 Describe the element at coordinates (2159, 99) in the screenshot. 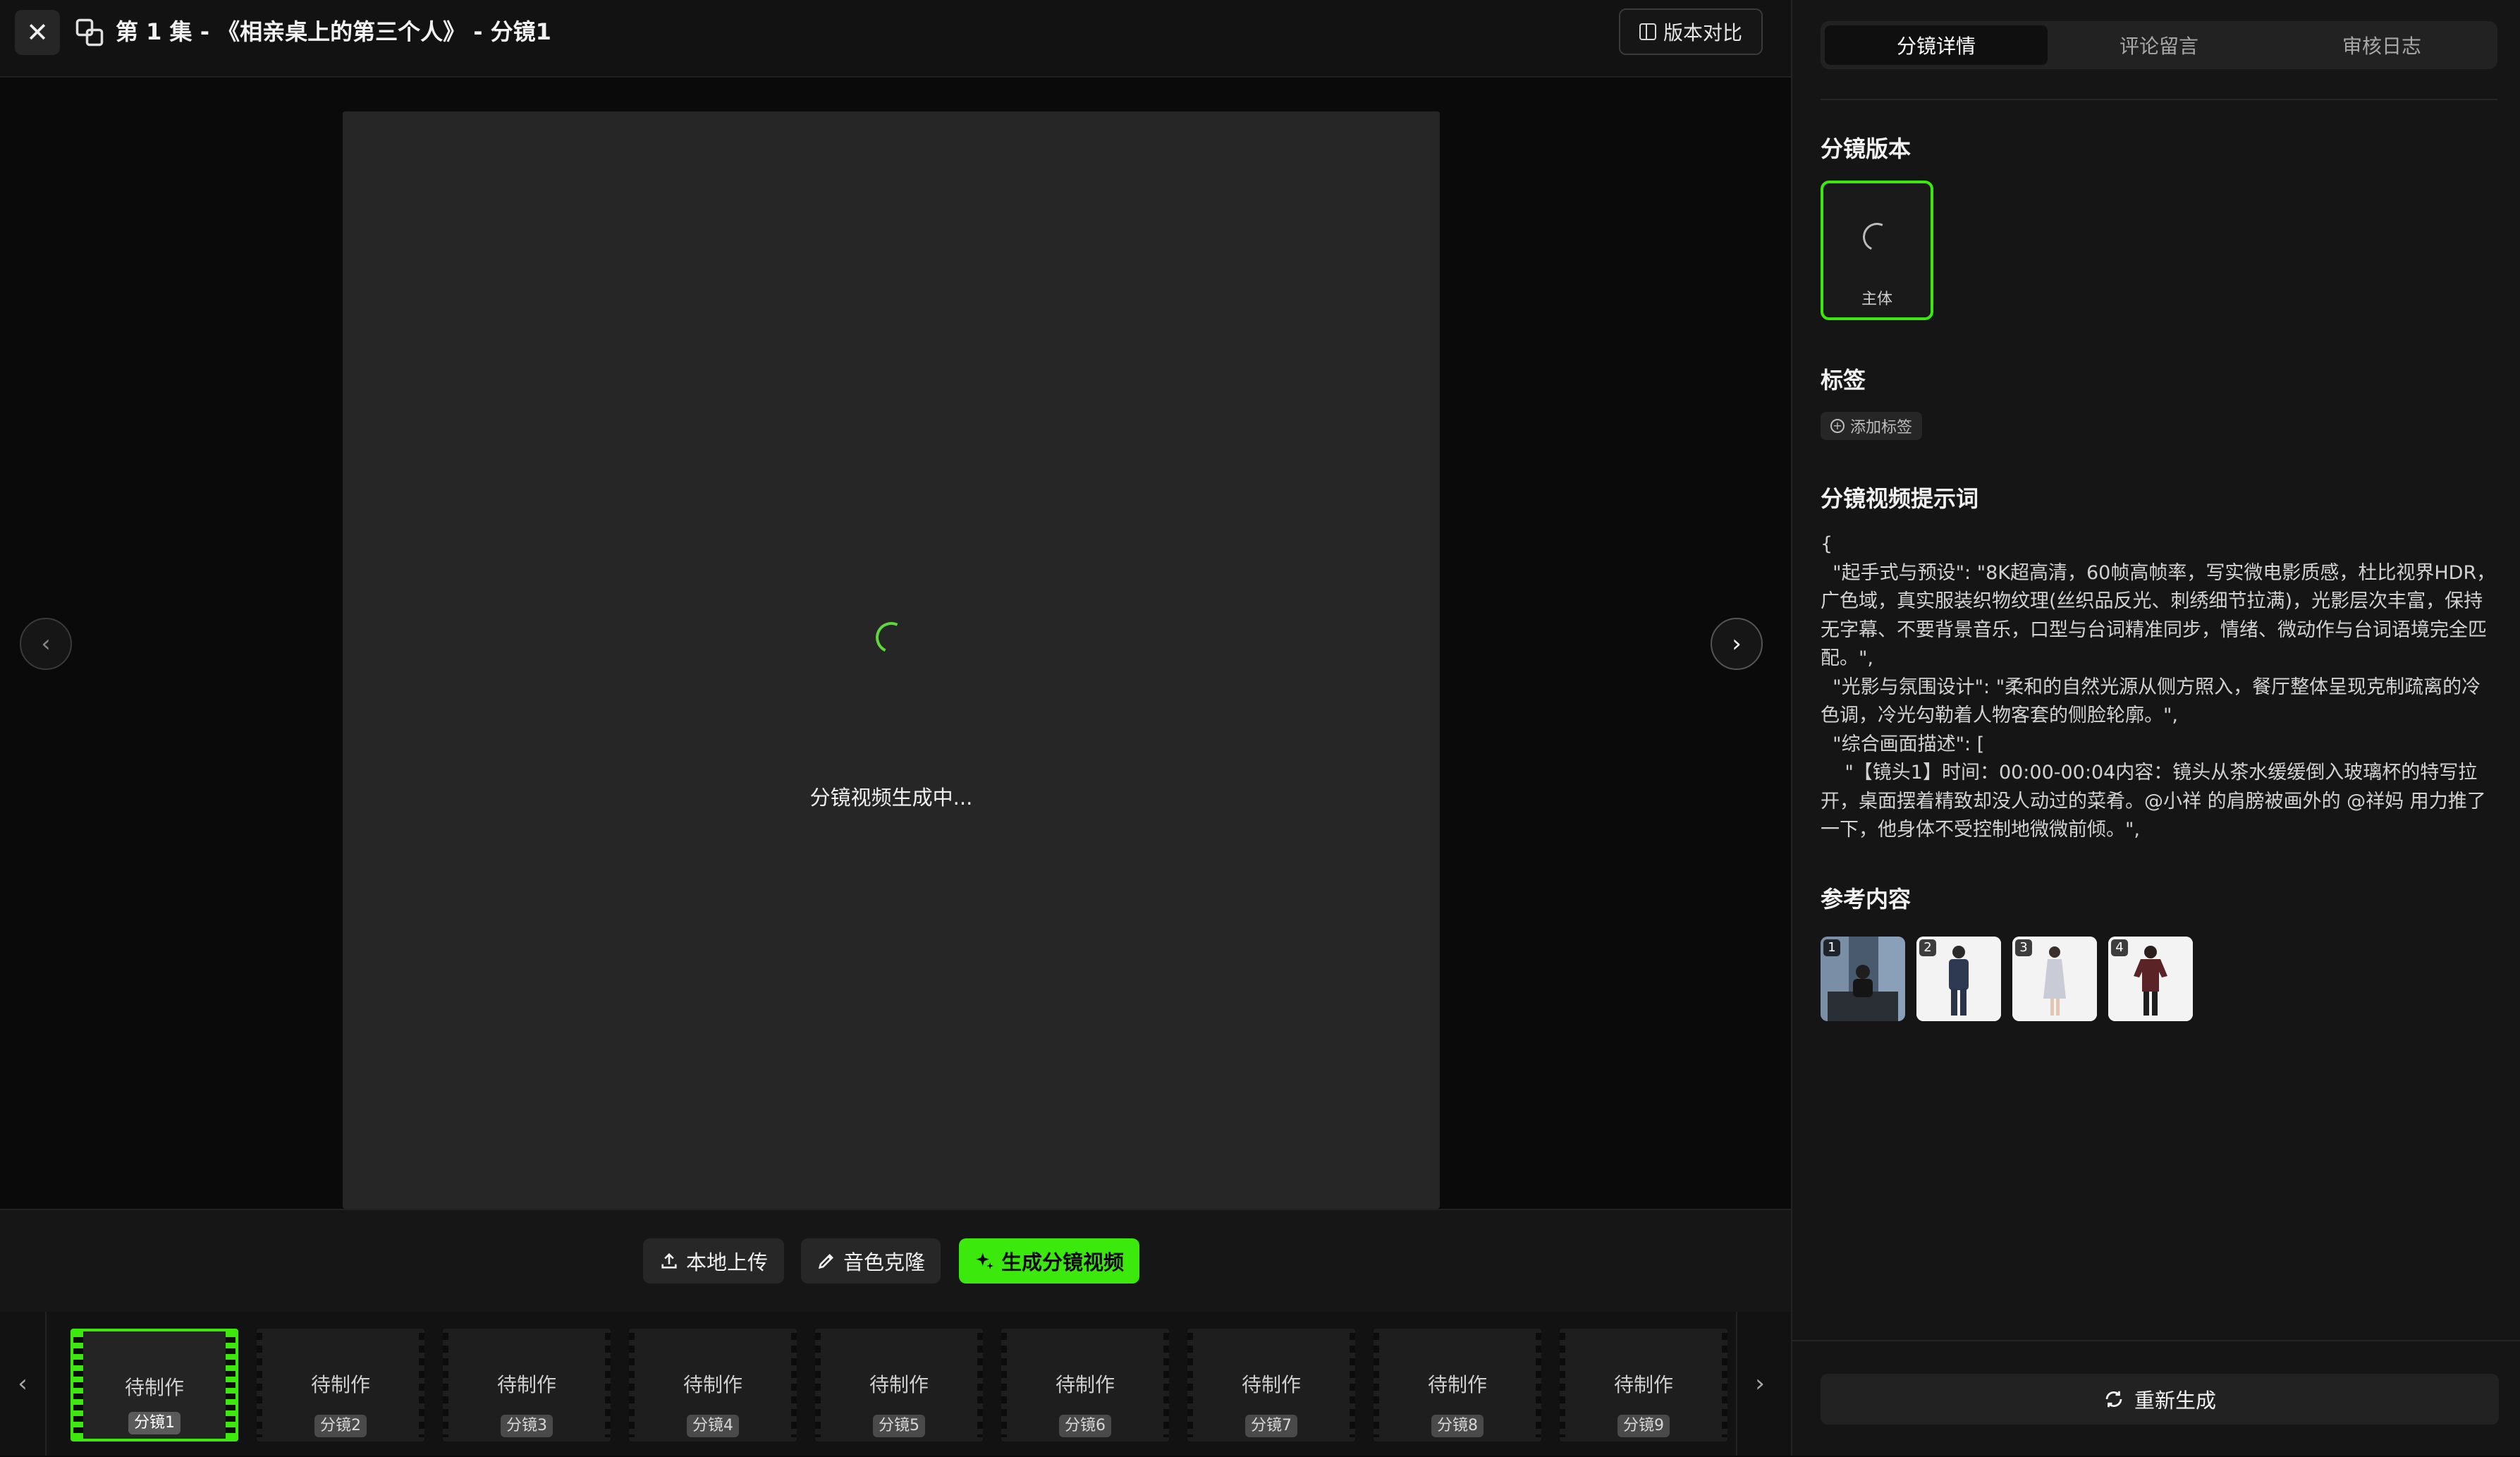

I see `divider` at that location.